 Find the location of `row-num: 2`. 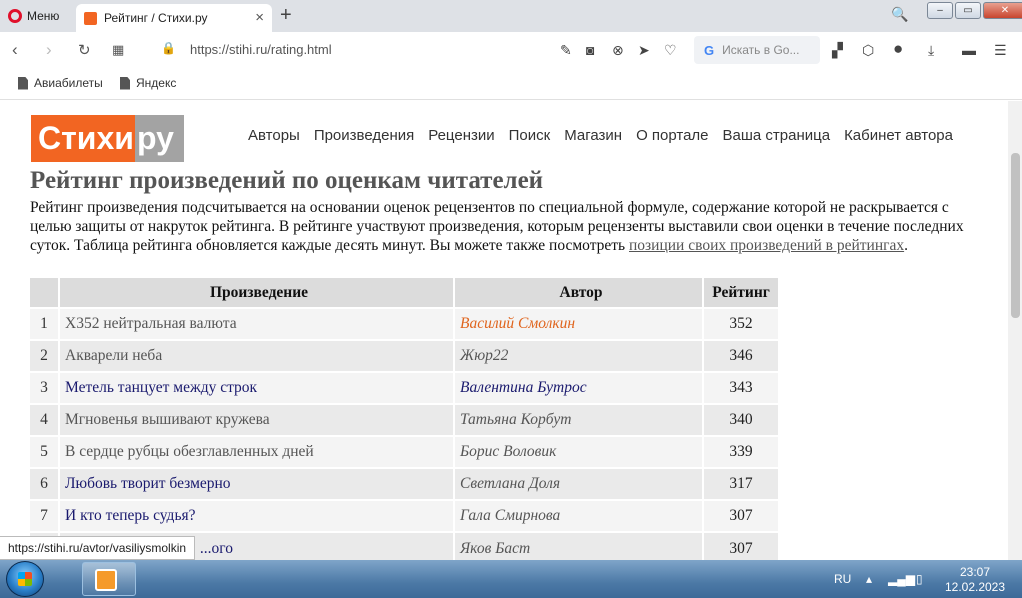

row-num: 2 is located at coordinates (45, 355).